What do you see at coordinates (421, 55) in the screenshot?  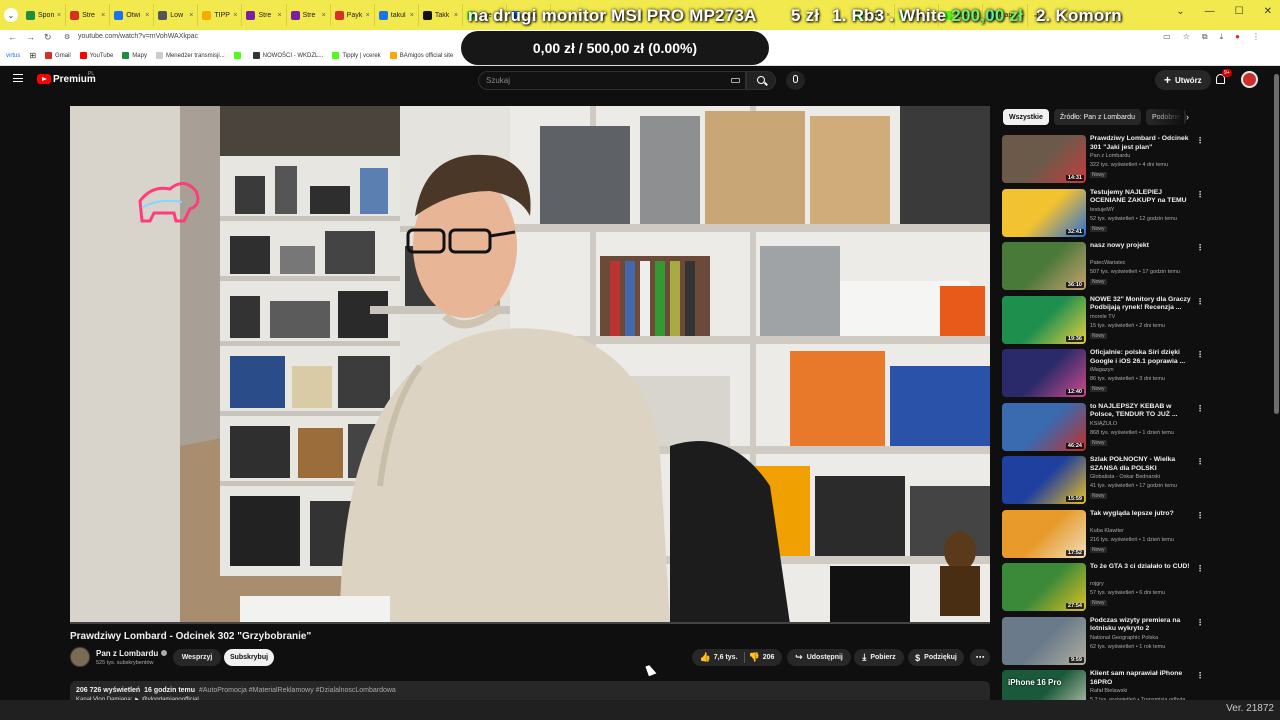 I see `bookmark-item: BAmigos official site` at bounding box center [421, 55].